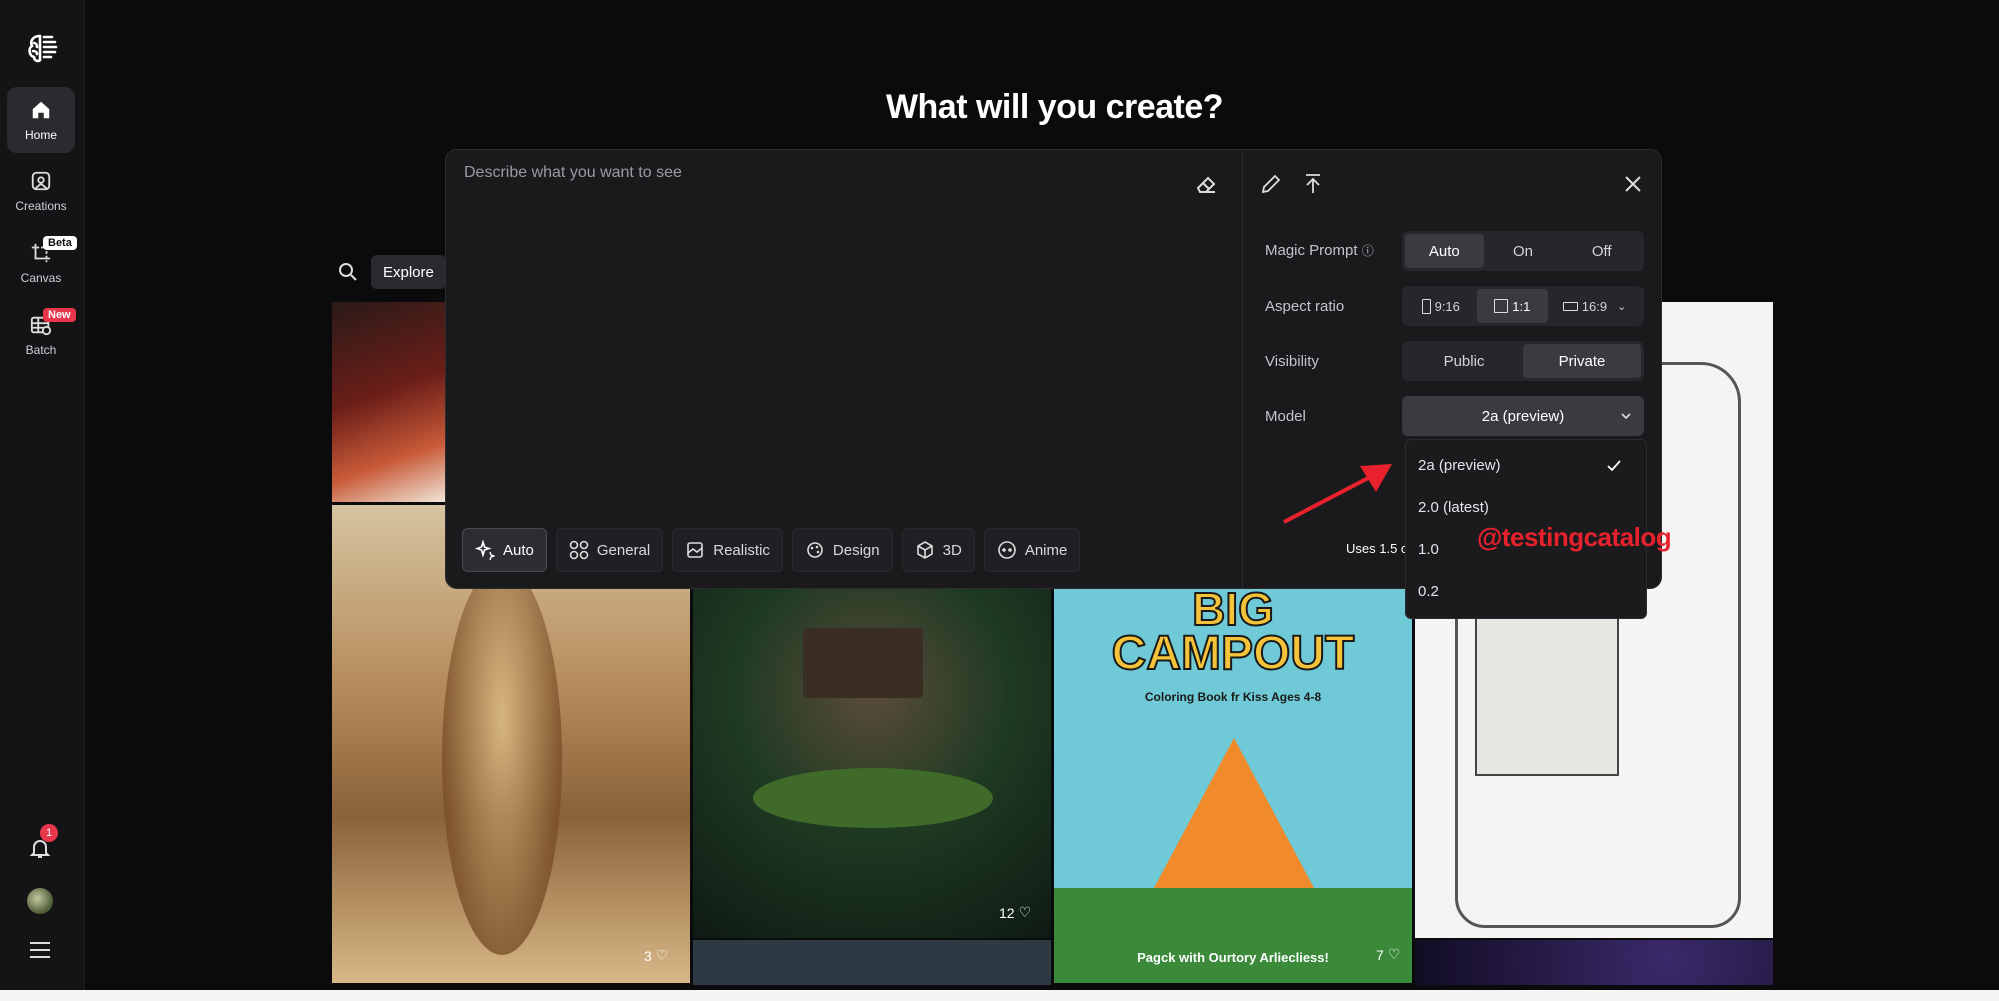 The height and width of the screenshot is (1001, 1999). Describe the element at coordinates (59, 315) in the screenshot. I see `new-badge: New` at that location.